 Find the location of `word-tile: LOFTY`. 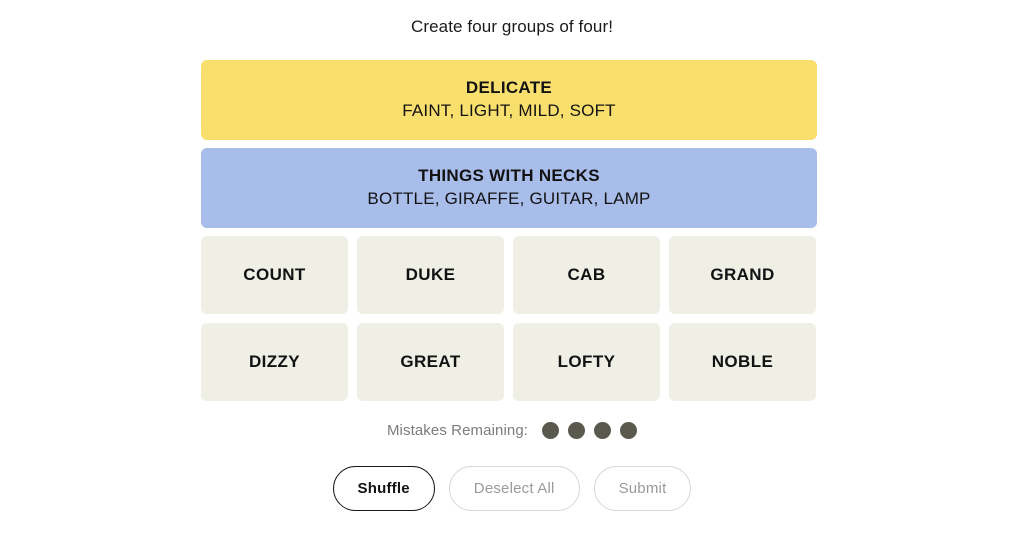

word-tile: LOFTY is located at coordinates (586, 362).